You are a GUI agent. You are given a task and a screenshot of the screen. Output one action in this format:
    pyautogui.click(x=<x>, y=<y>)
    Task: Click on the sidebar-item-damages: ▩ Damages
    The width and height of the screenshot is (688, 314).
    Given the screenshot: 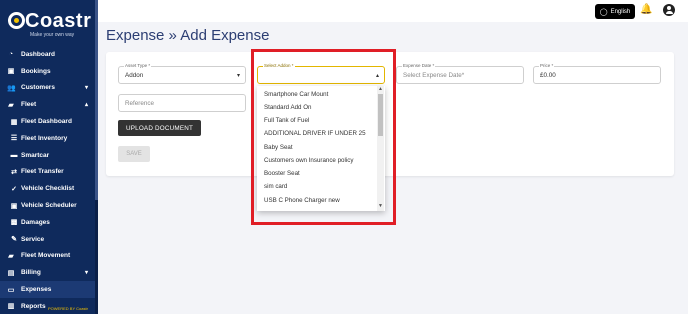 What is the action you would take?
    pyautogui.click(x=49, y=222)
    